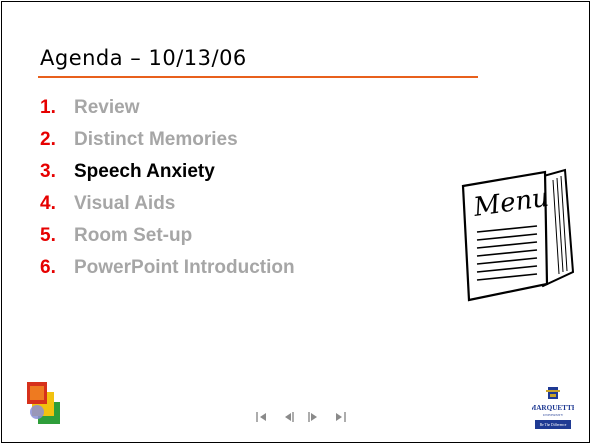 This screenshot has width=591, height=444. What do you see at coordinates (156, 139) in the screenshot?
I see `agenda-item-label: Distinct Memories` at bounding box center [156, 139].